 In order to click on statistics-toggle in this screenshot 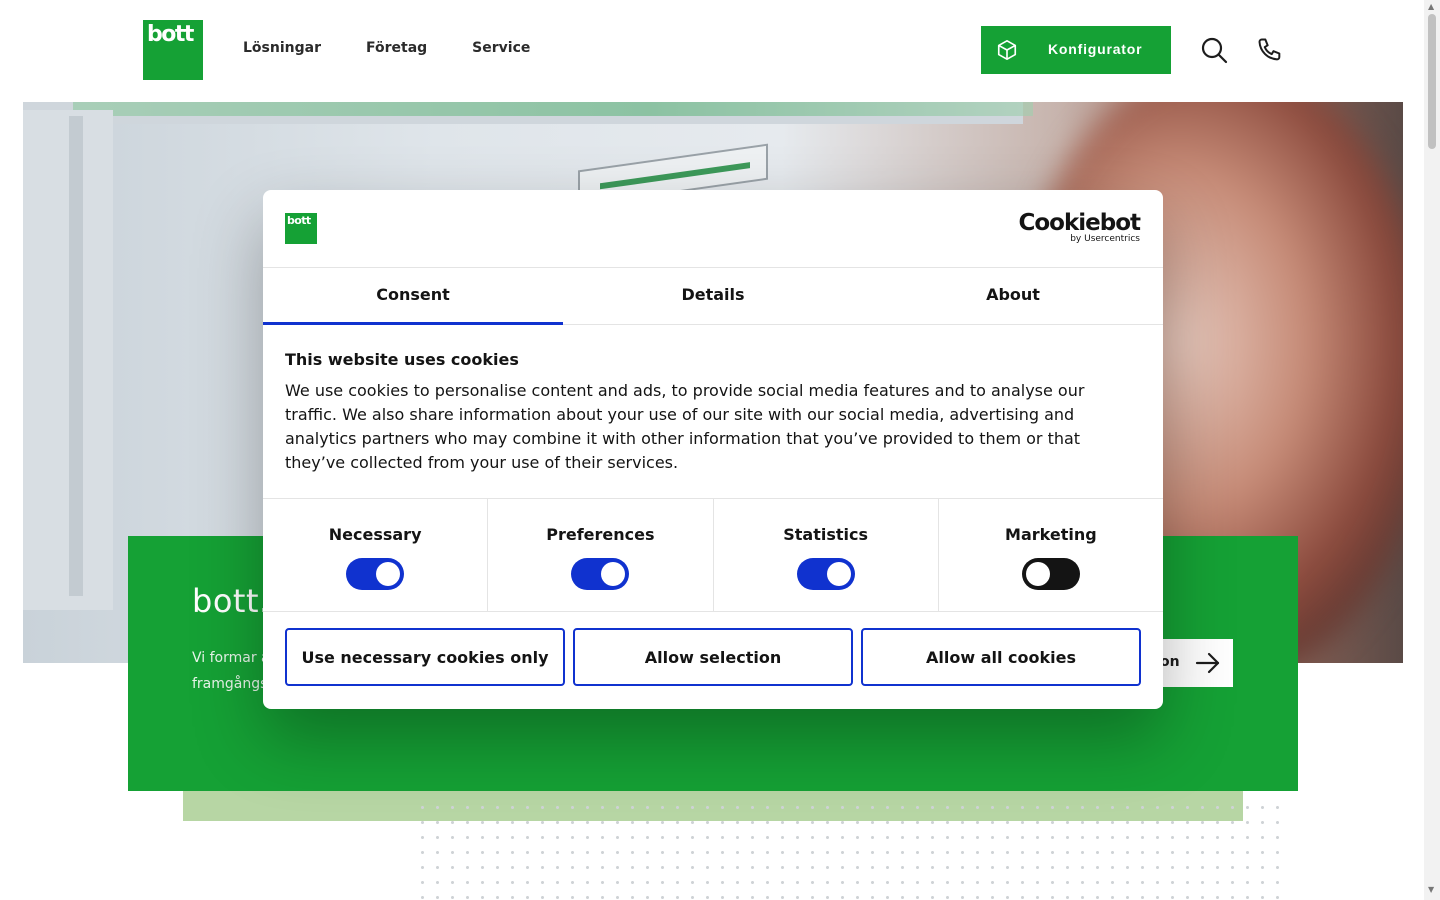, I will do `click(825, 574)`.